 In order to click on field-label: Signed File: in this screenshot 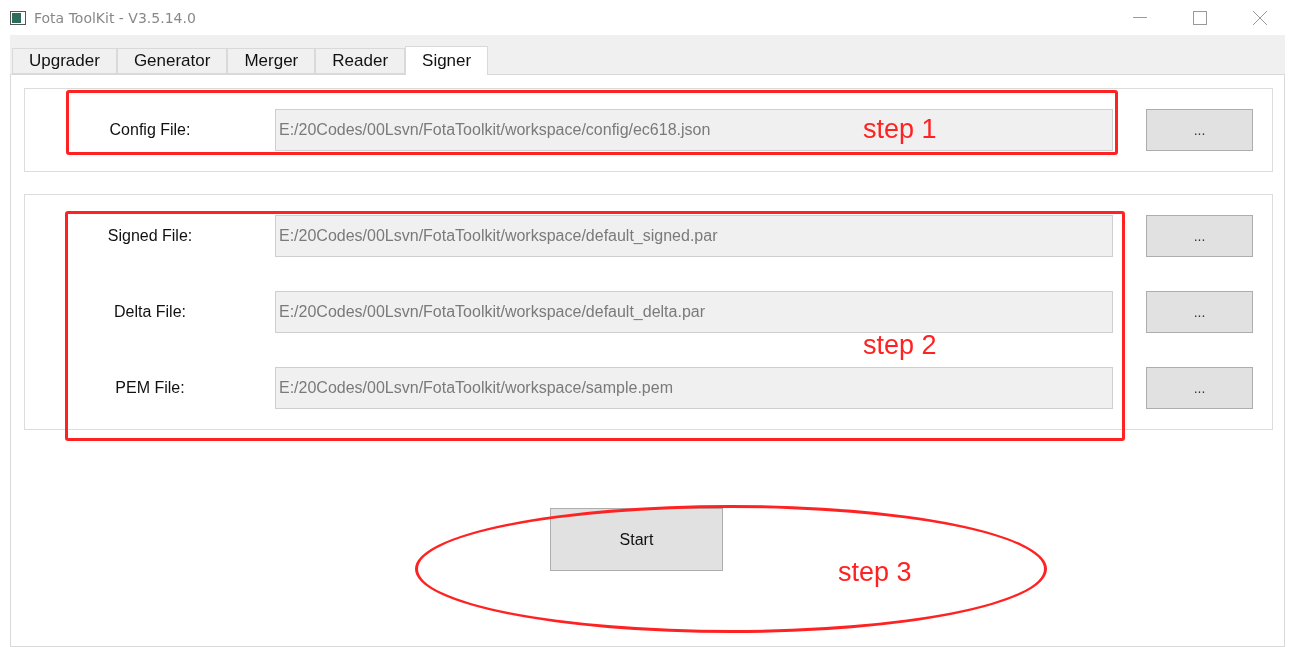, I will do `click(150, 236)`.